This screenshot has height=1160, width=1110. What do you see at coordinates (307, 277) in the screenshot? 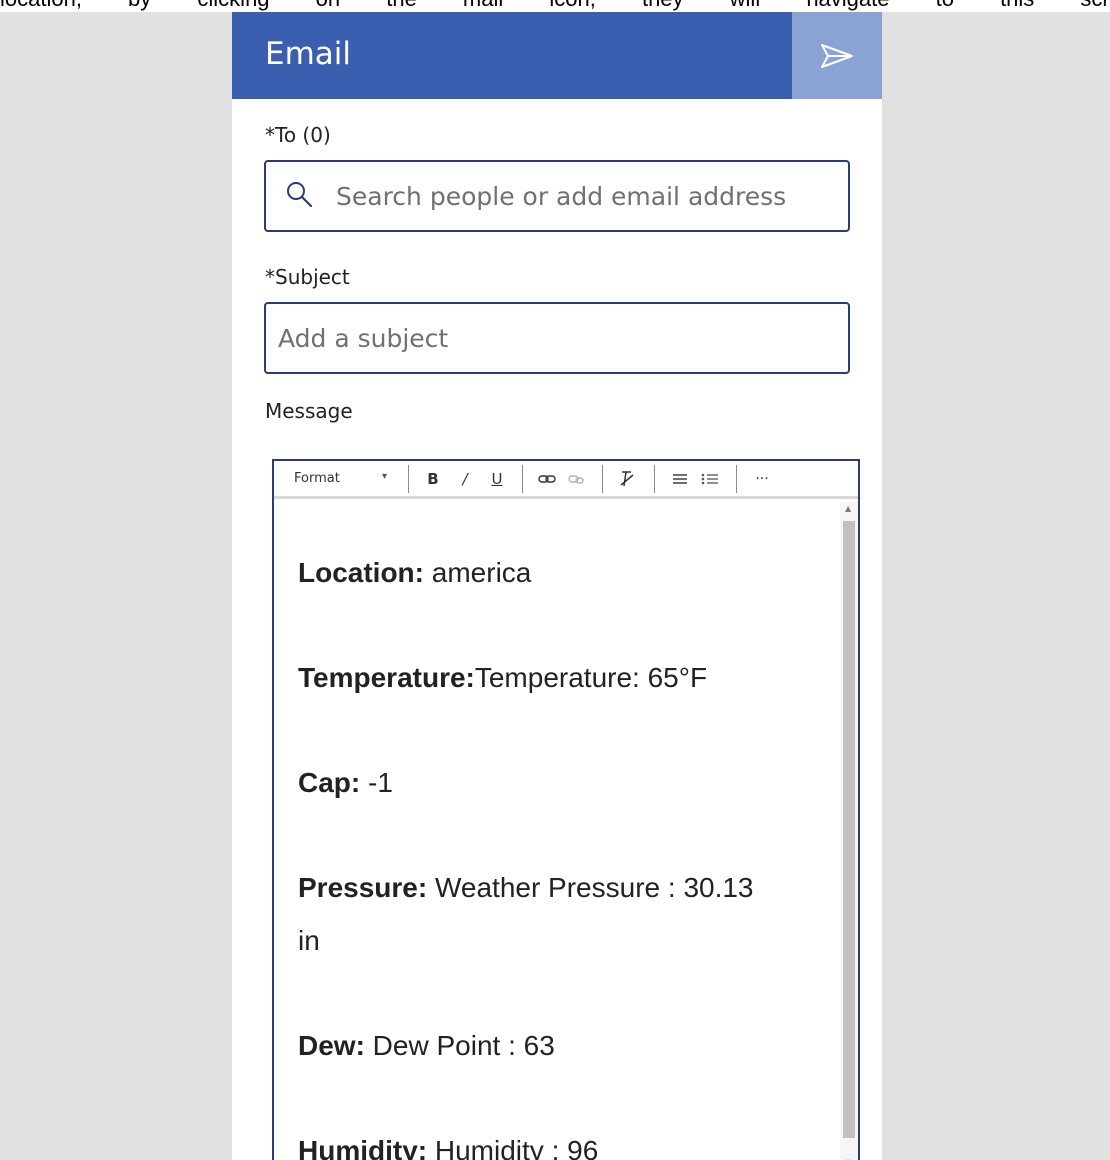
I see `subject-label: *Subject` at bounding box center [307, 277].